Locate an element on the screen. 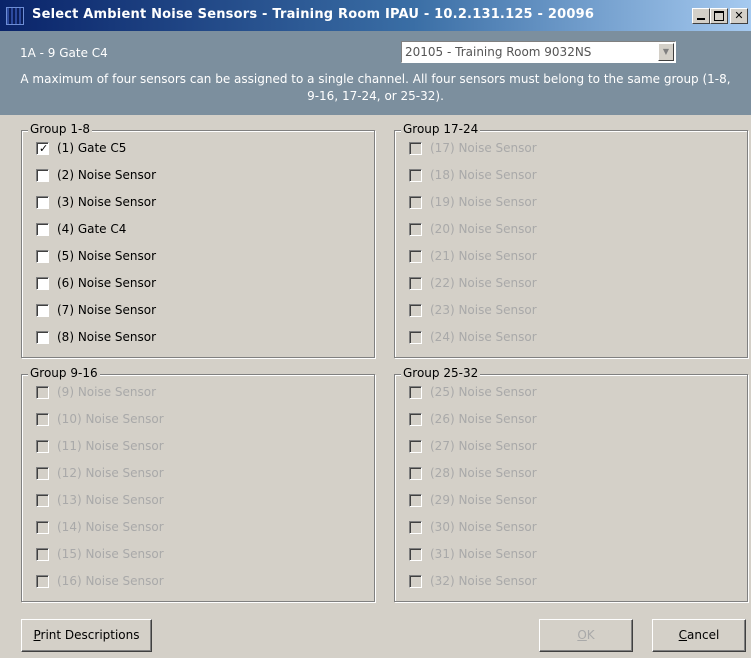  sensor-label: (11) Noise Sensor is located at coordinates (110, 446).